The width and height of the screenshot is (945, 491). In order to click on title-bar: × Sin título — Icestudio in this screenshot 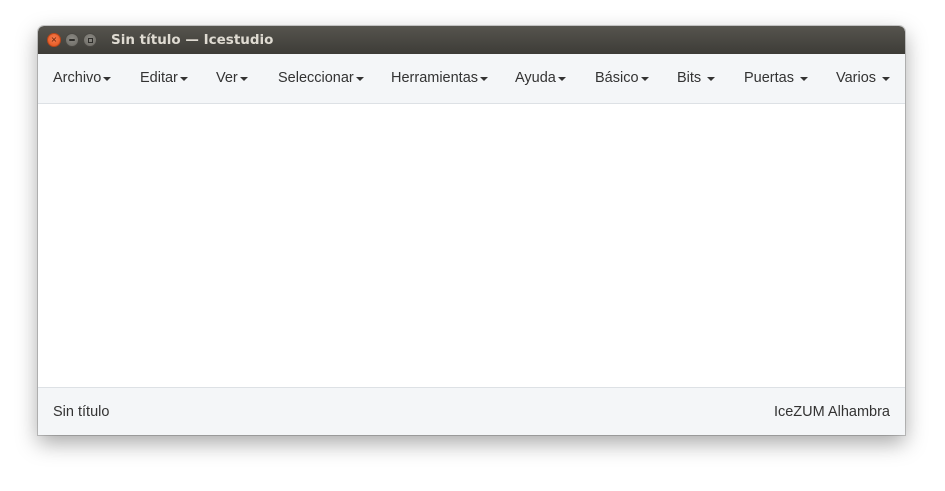, I will do `click(471, 40)`.